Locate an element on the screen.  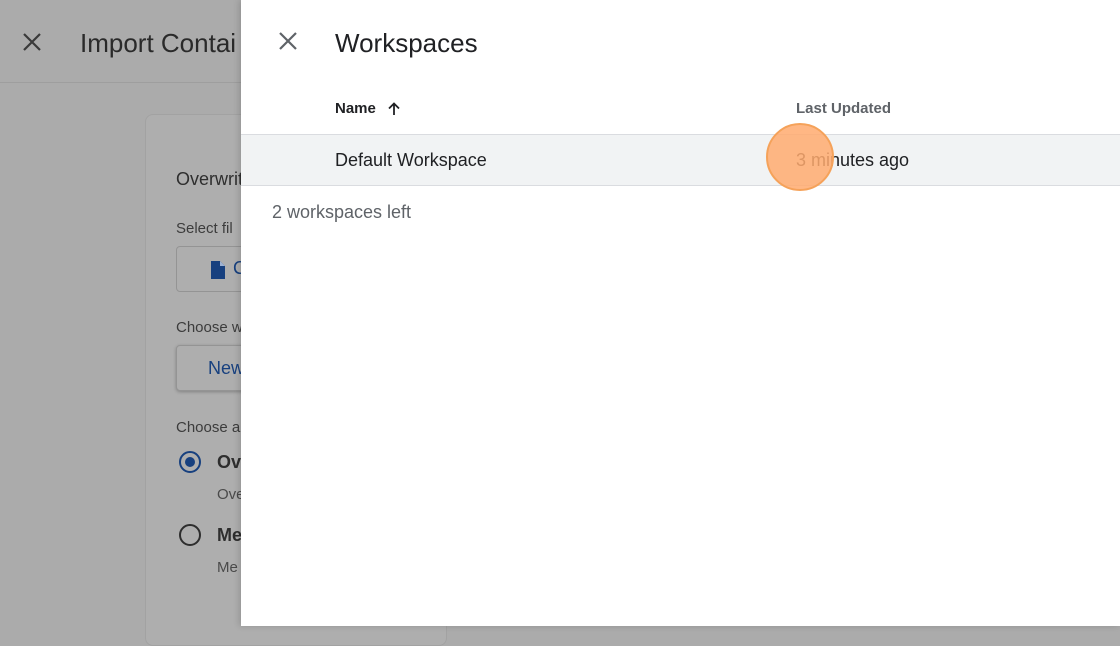
column-header-name: Name is located at coordinates (368, 108).